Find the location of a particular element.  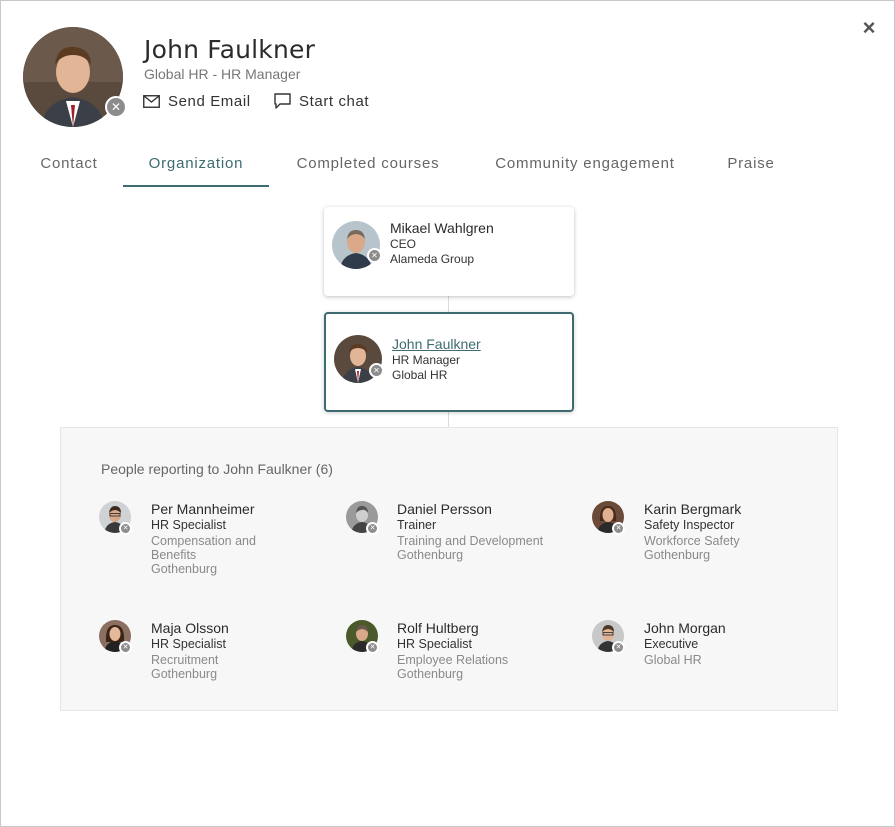

report-name: Per Mannheimer is located at coordinates (203, 509).